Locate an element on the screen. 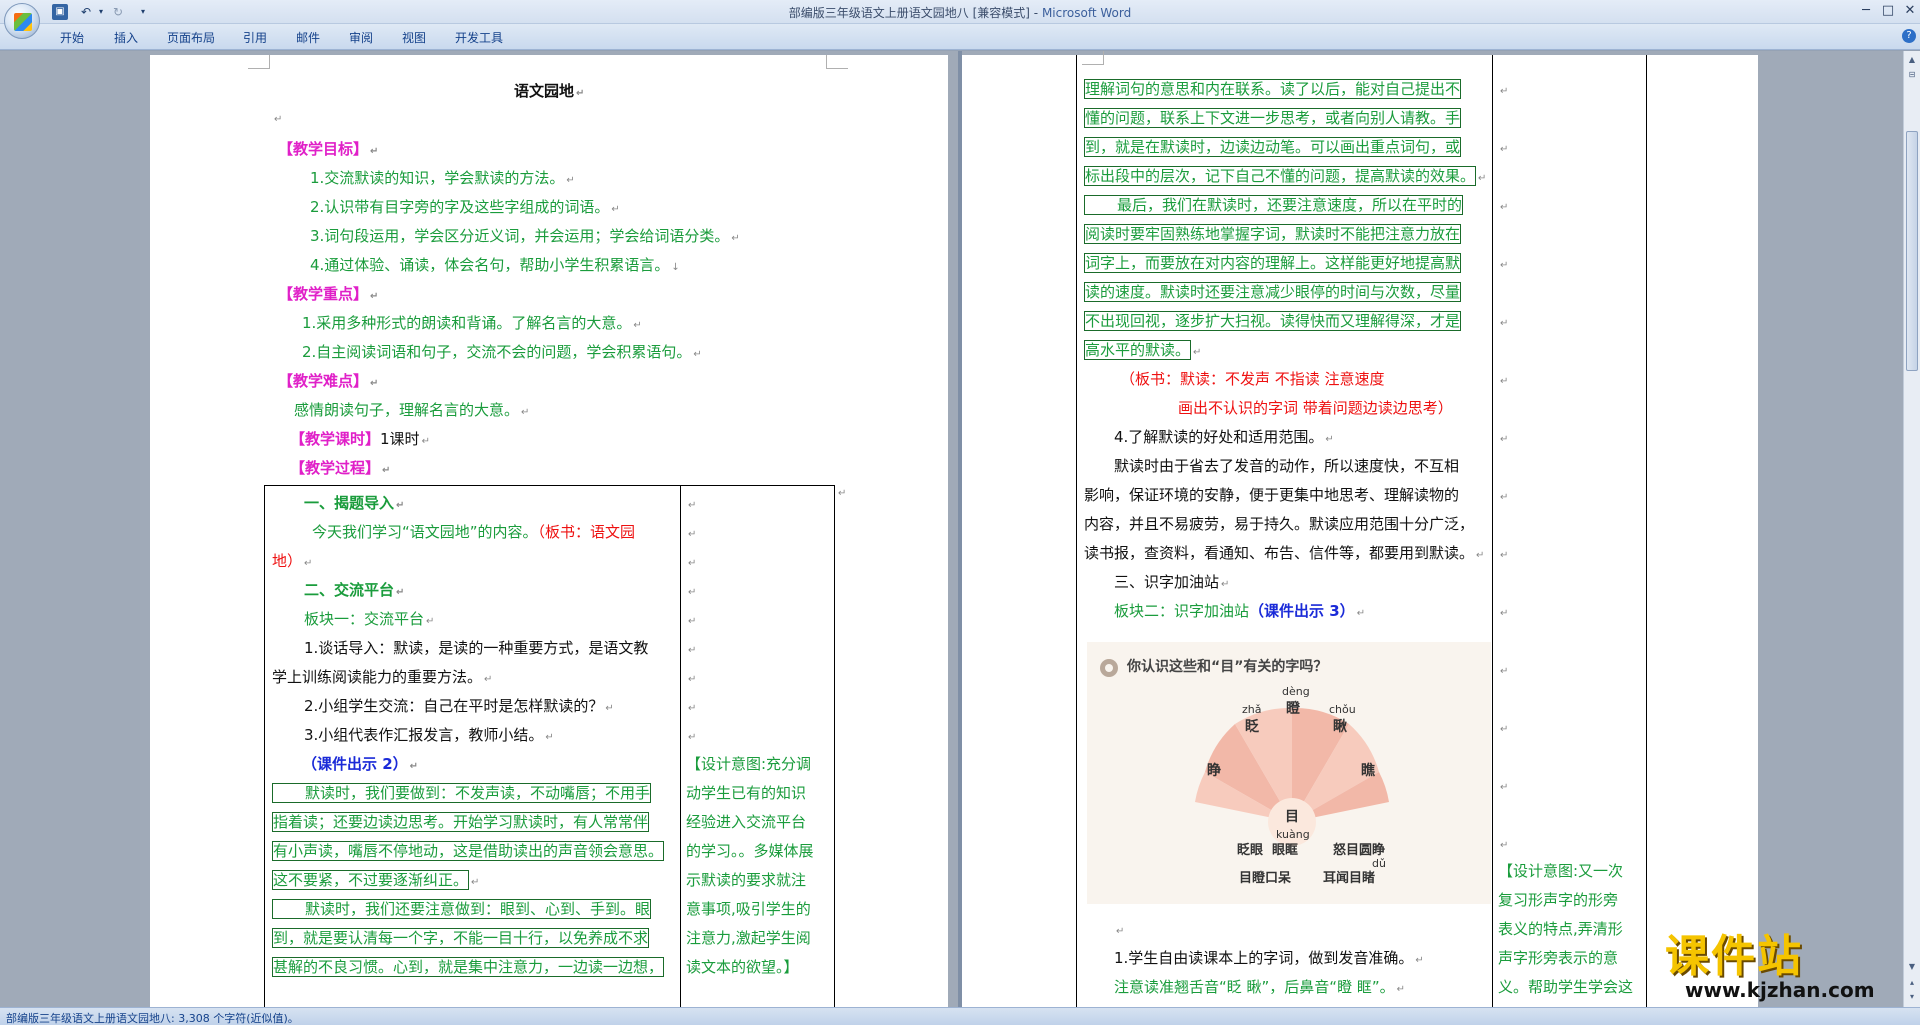 The width and height of the screenshot is (1920, 1025). goal-item: 2.认识带有目字旁的字及这些字组成的词语。 ↵ is located at coordinates (465, 207).